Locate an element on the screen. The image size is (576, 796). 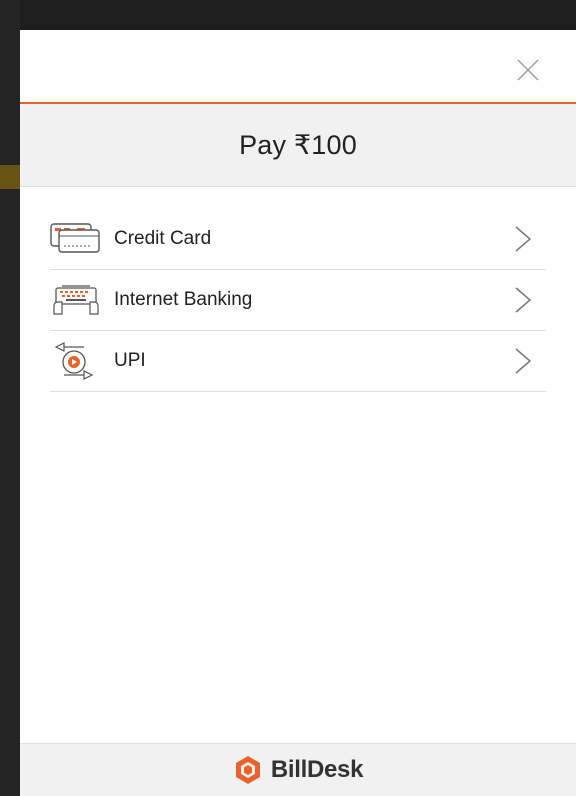
option-label: UPI is located at coordinates (130, 360).